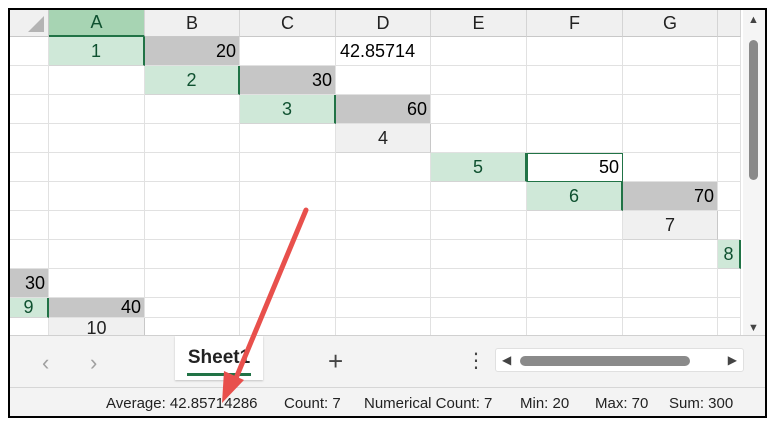 The width and height of the screenshot is (777, 428). What do you see at coordinates (479, 80) in the screenshot?
I see `cell-c2` at bounding box center [479, 80].